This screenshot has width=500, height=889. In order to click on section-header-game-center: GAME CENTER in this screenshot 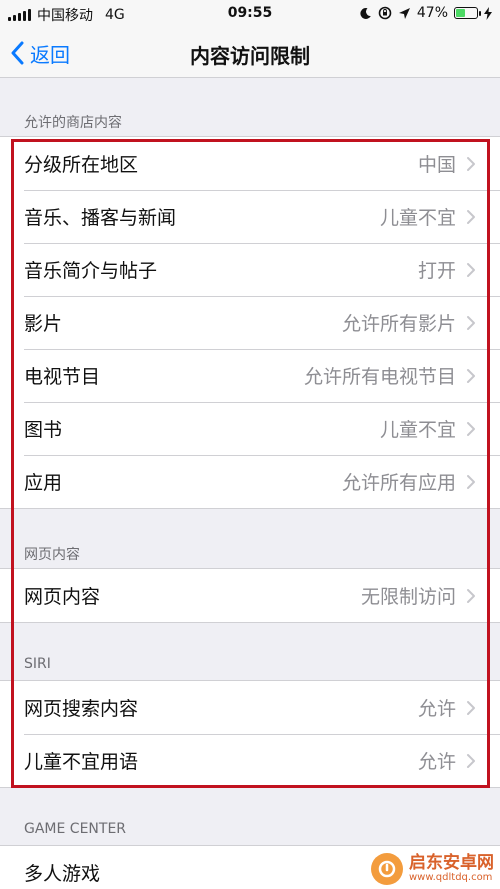, I will do `click(75, 829)`.